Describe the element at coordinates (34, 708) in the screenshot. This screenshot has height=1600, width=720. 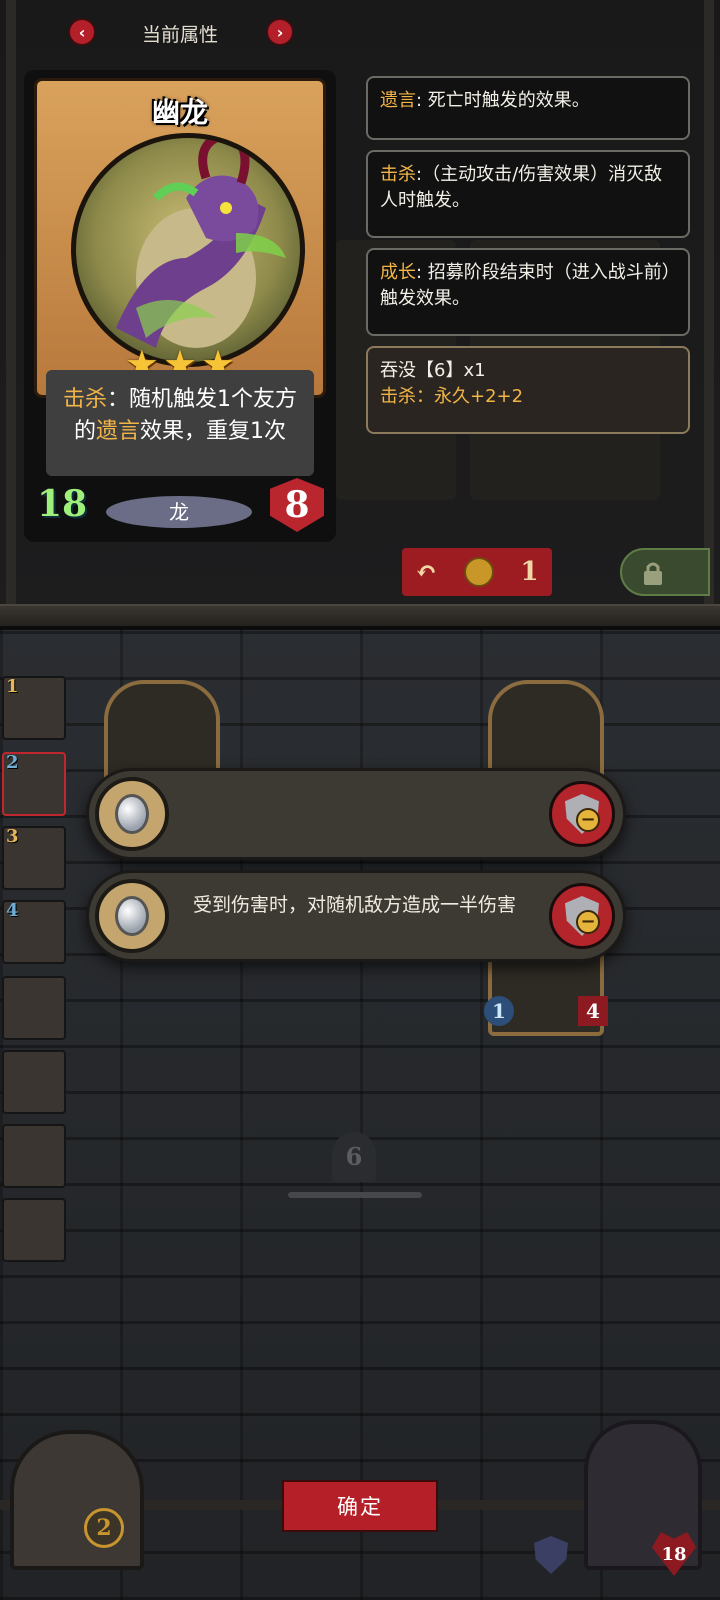
I see `roster-slot: 1` at that location.